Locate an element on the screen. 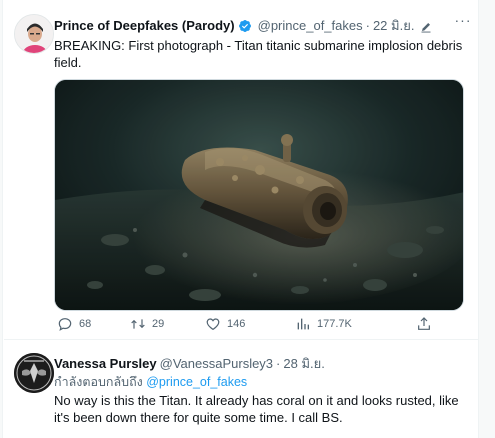 The height and width of the screenshot is (438, 495). view-count: 177.7K is located at coordinates (334, 324).